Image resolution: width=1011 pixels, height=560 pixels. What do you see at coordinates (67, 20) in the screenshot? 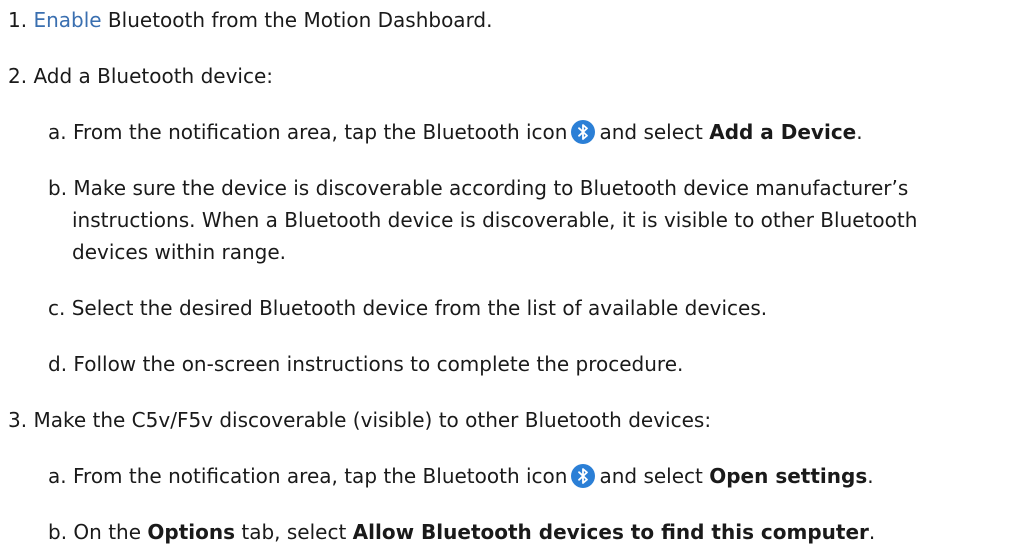
I see `enable-link: Enable` at bounding box center [67, 20].